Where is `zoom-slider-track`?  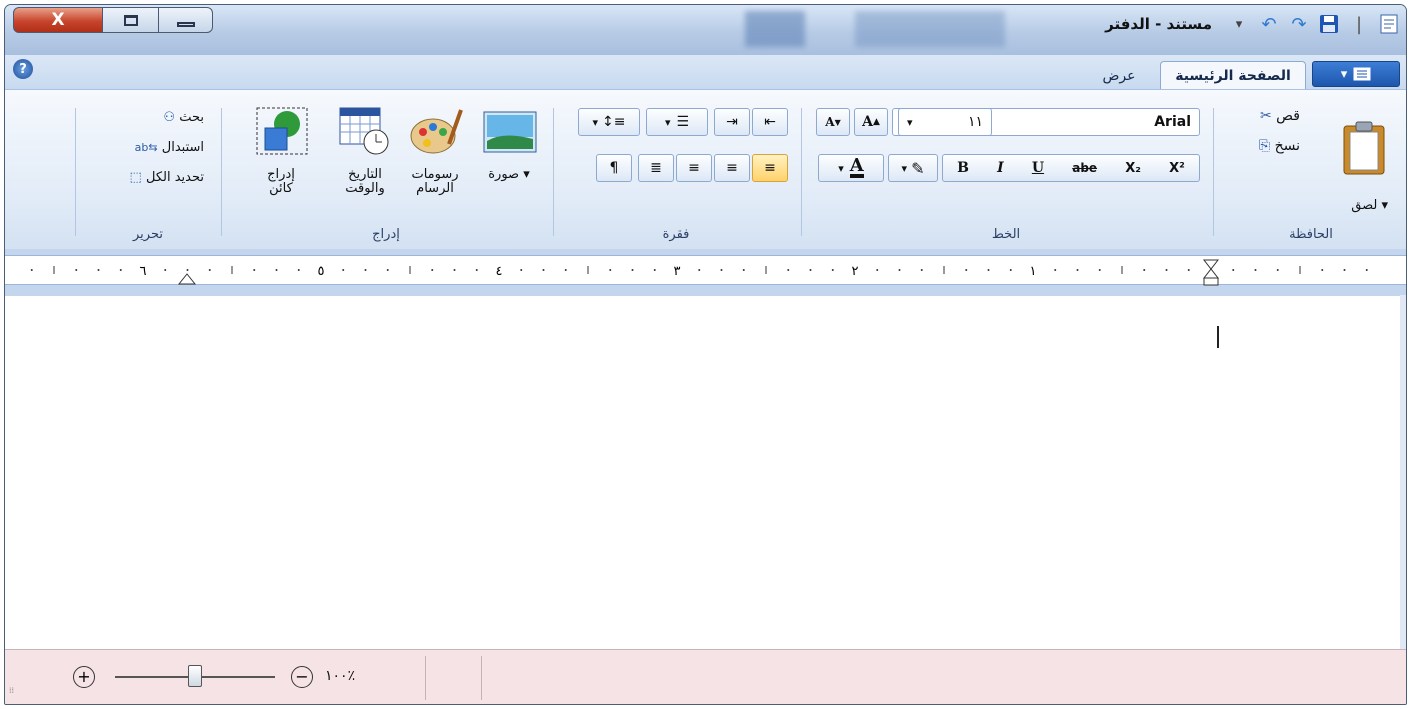
zoom-slider-track is located at coordinates (195, 676).